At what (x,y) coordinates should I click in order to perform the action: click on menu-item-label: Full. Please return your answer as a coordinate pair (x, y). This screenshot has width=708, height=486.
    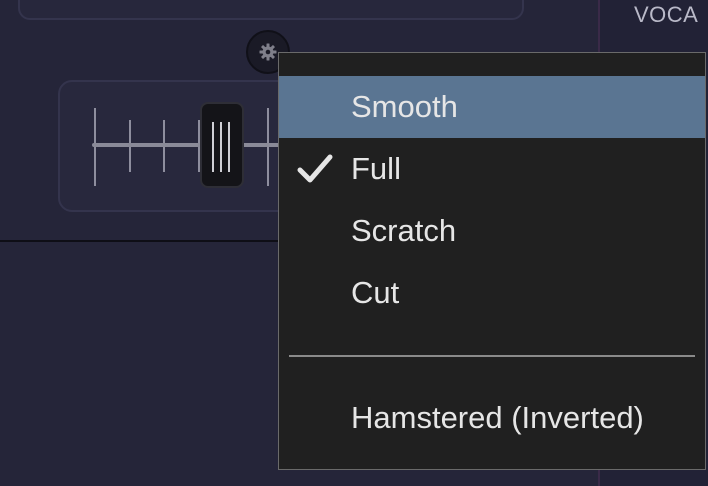
    Looking at the image, I should click on (376, 168).